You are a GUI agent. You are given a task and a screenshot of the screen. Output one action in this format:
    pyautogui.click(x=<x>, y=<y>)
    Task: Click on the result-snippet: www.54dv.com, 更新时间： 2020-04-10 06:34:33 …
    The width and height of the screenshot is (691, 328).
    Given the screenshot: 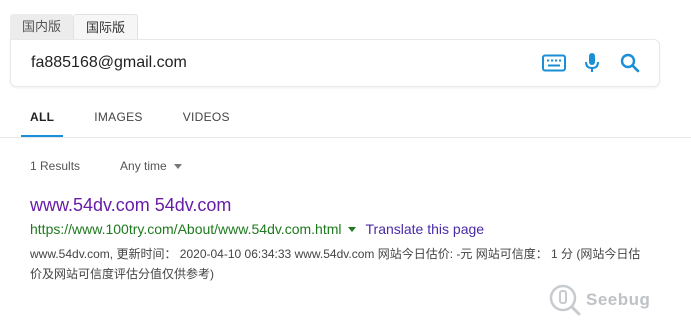 What is the action you would take?
    pyautogui.click(x=335, y=264)
    